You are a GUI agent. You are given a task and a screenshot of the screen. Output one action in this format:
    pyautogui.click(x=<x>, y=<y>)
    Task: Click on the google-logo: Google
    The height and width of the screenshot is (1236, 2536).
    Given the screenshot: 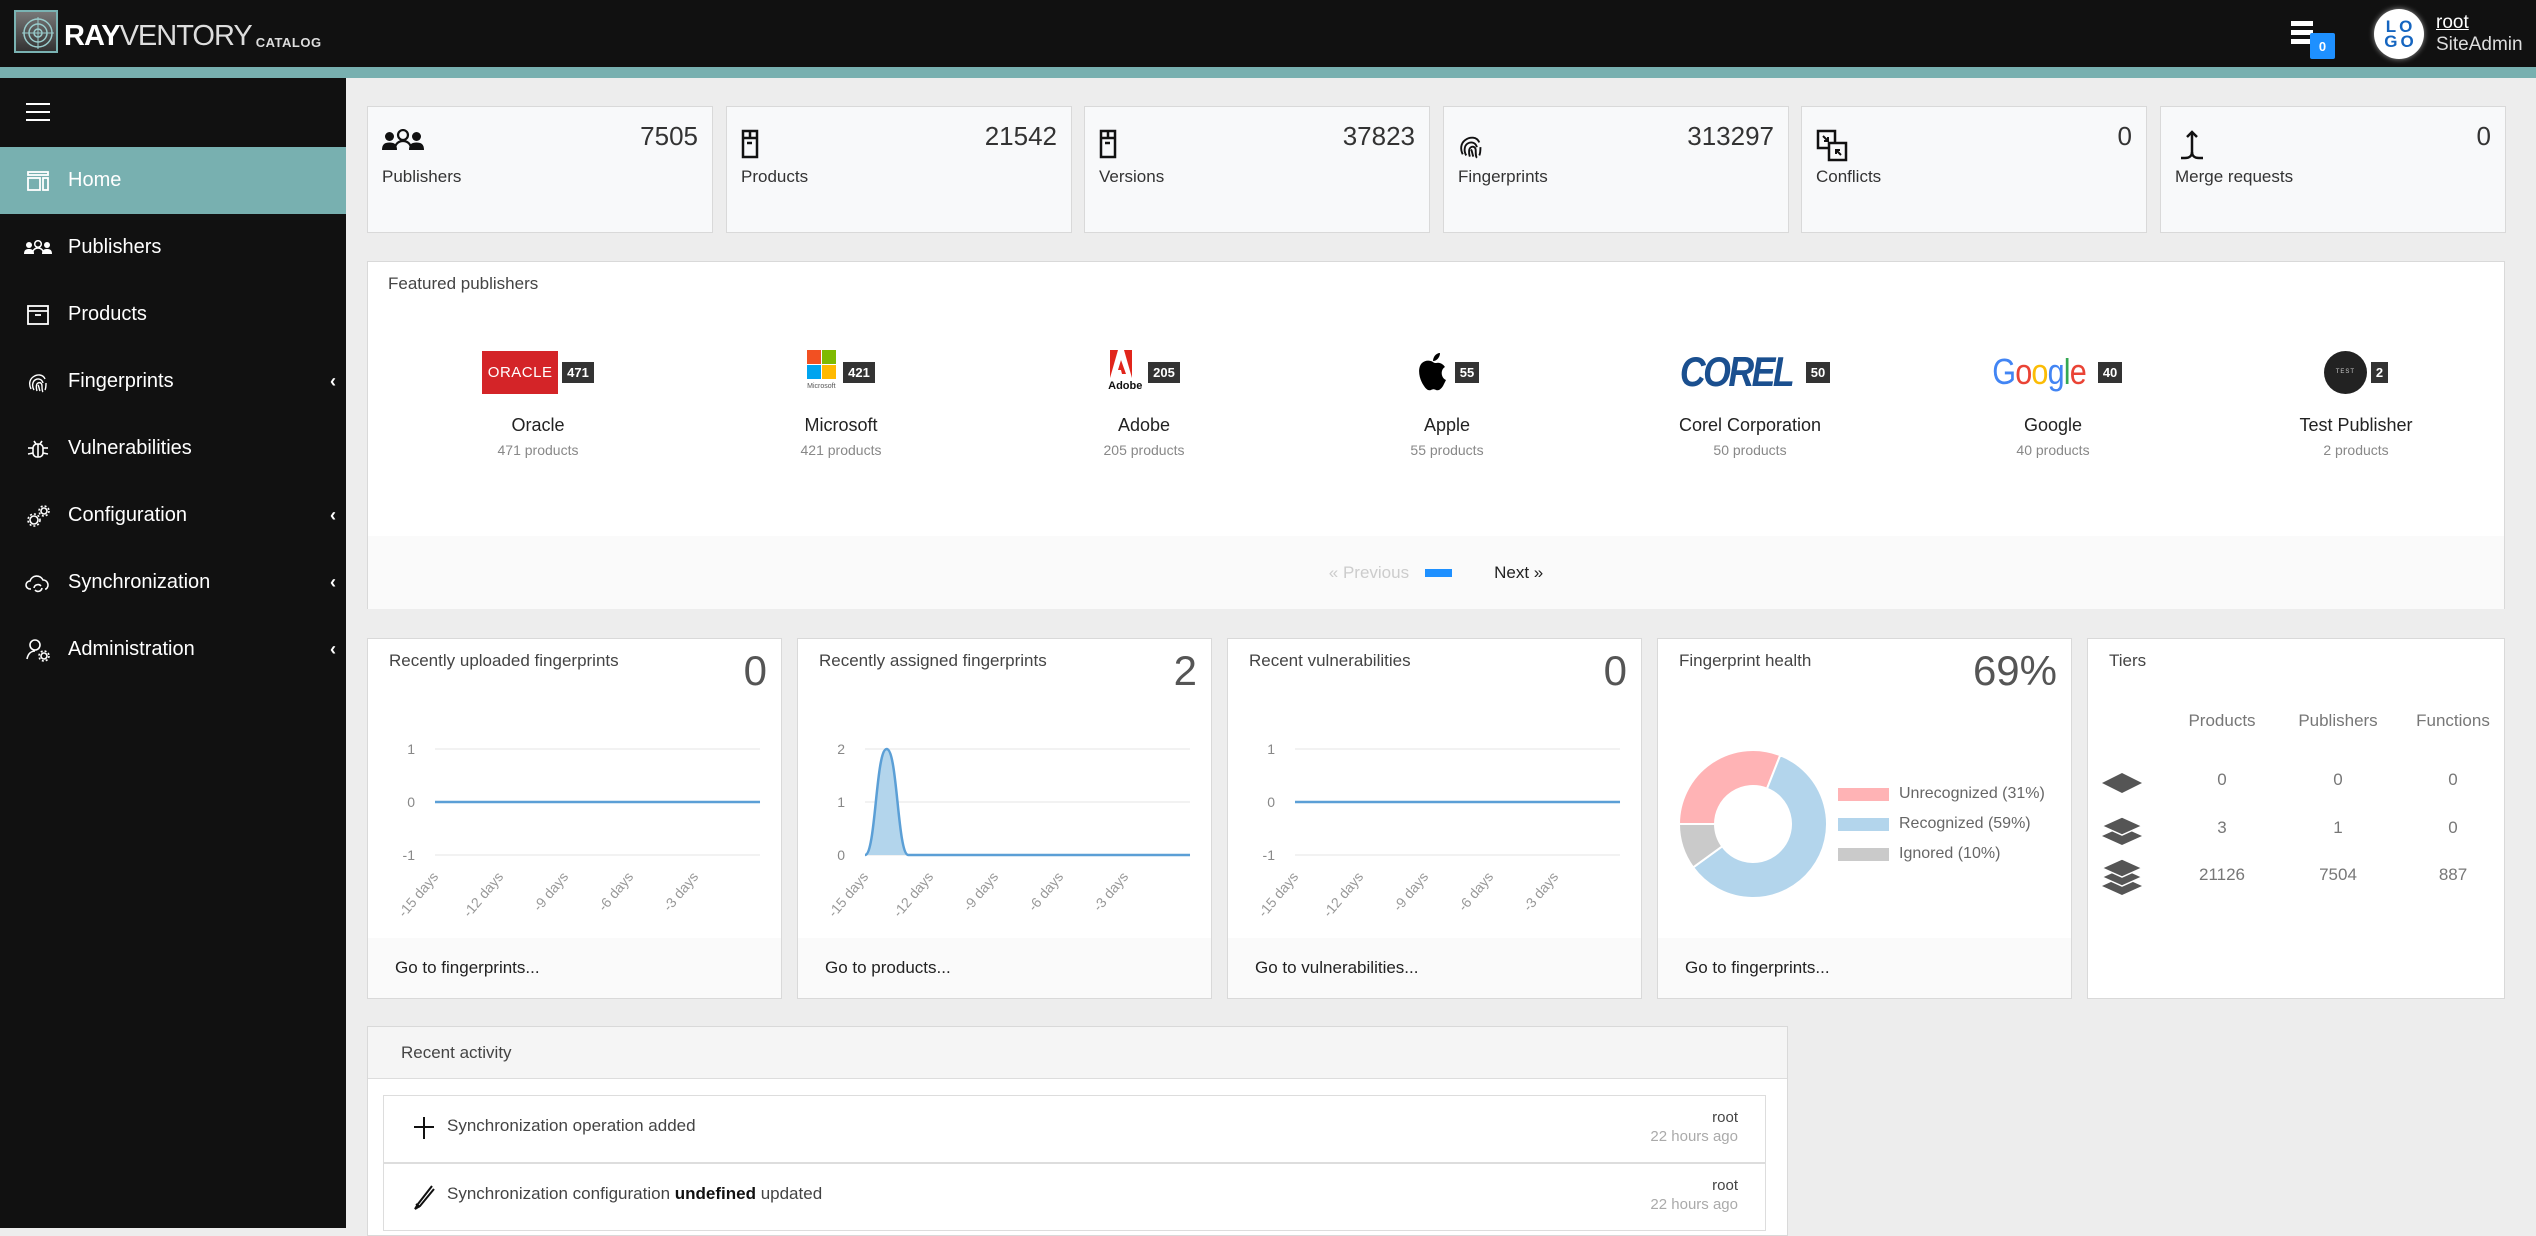 What is the action you would take?
    pyautogui.click(x=2039, y=372)
    